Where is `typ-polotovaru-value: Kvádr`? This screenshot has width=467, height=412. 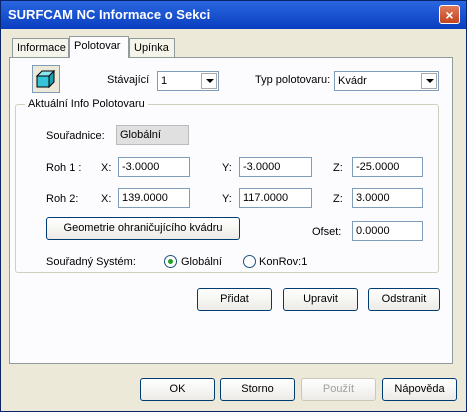
typ-polotovaru-value: Kvádr is located at coordinates (352, 81).